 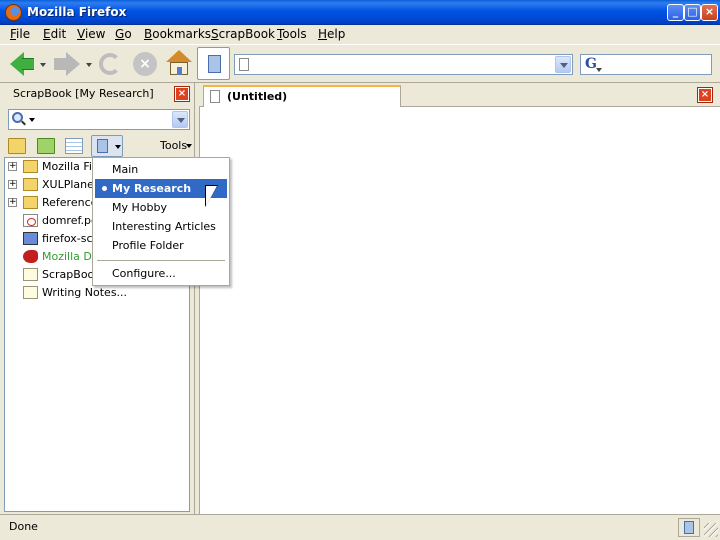 What do you see at coordinates (125, 169) in the screenshot?
I see `menu-item-label: Main` at bounding box center [125, 169].